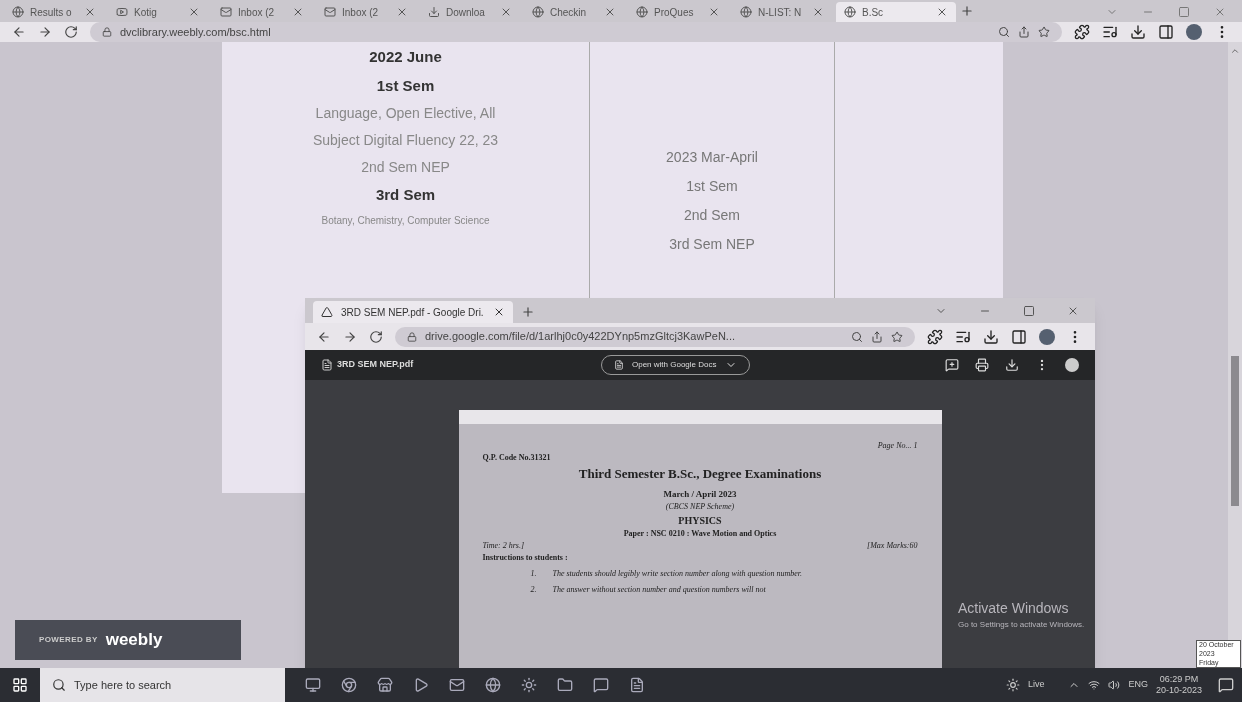  I want to click on exam-time: Time: 2 hrs.], so click(503, 546).